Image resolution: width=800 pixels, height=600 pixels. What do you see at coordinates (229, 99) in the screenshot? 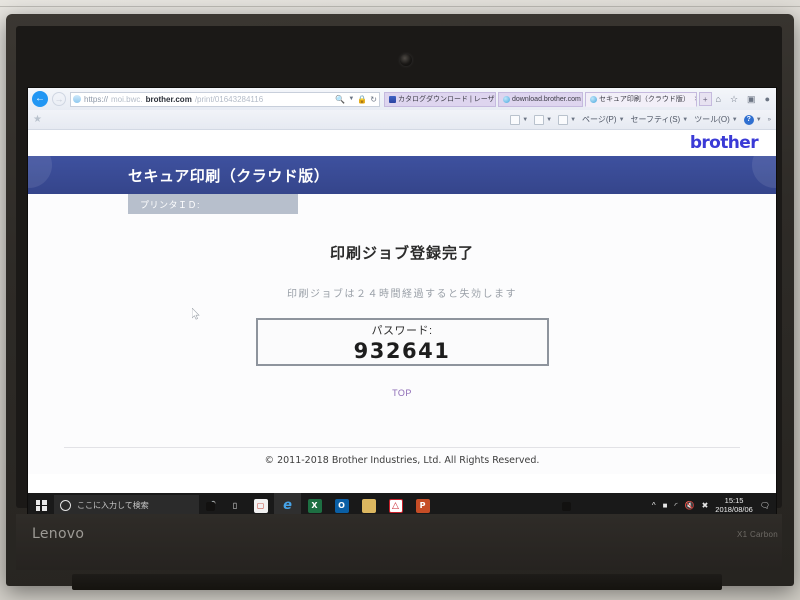
I see `url-path: /print/01643284116` at bounding box center [229, 99].